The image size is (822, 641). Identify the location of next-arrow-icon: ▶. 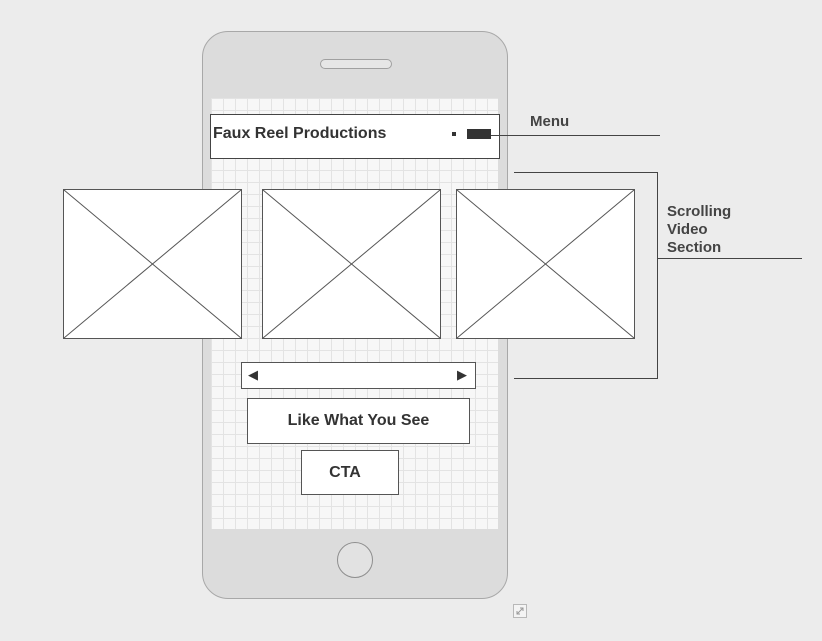
(462, 375).